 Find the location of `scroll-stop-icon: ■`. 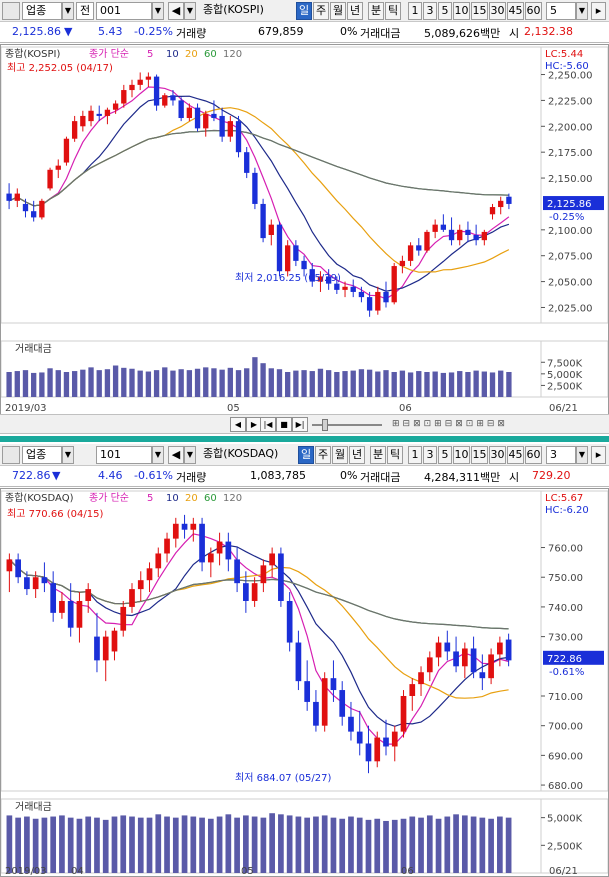

scroll-stop-icon: ■ is located at coordinates (284, 424).